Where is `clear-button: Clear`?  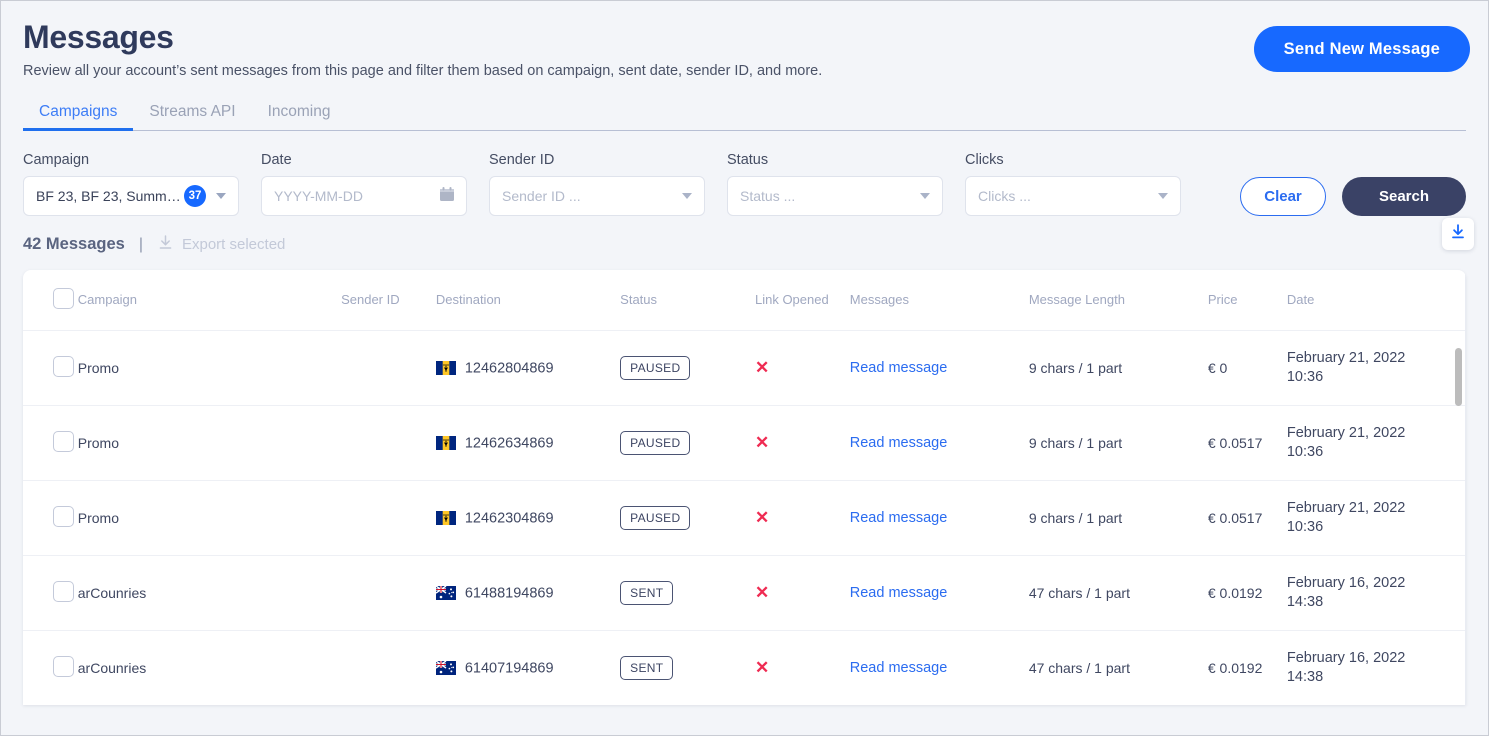 clear-button: Clear is located at coordinates (1283, 196).